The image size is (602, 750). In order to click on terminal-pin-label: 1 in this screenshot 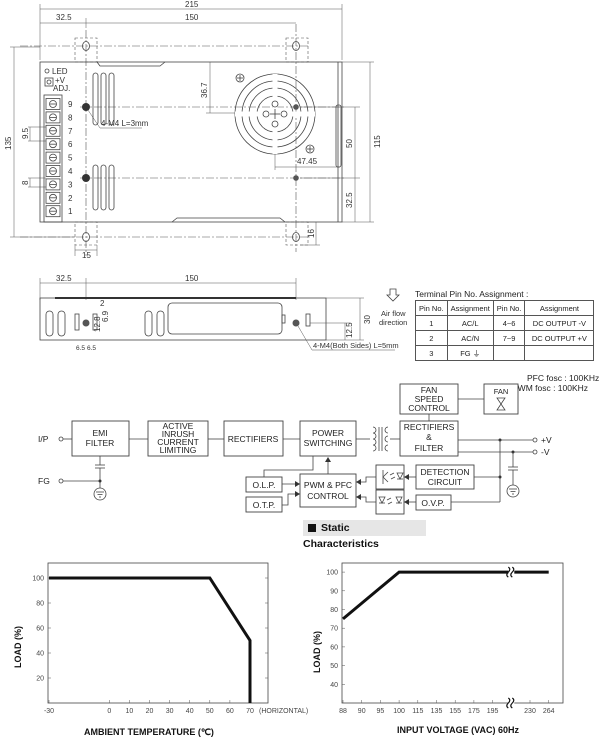, I will do `click(70, 211)`.